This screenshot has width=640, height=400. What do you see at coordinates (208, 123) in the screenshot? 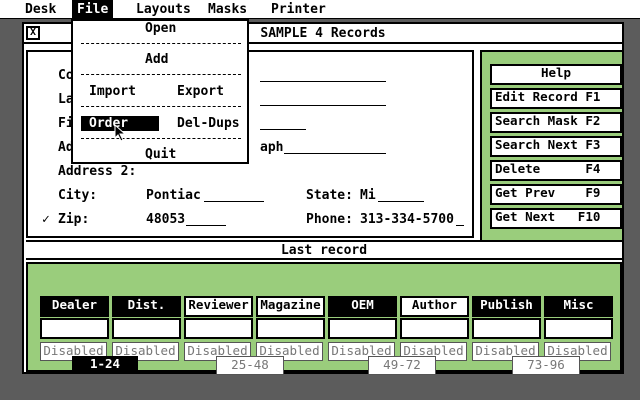
I see `menu-item-del-dups: Del-Dups` at bounding box center [208, 123].